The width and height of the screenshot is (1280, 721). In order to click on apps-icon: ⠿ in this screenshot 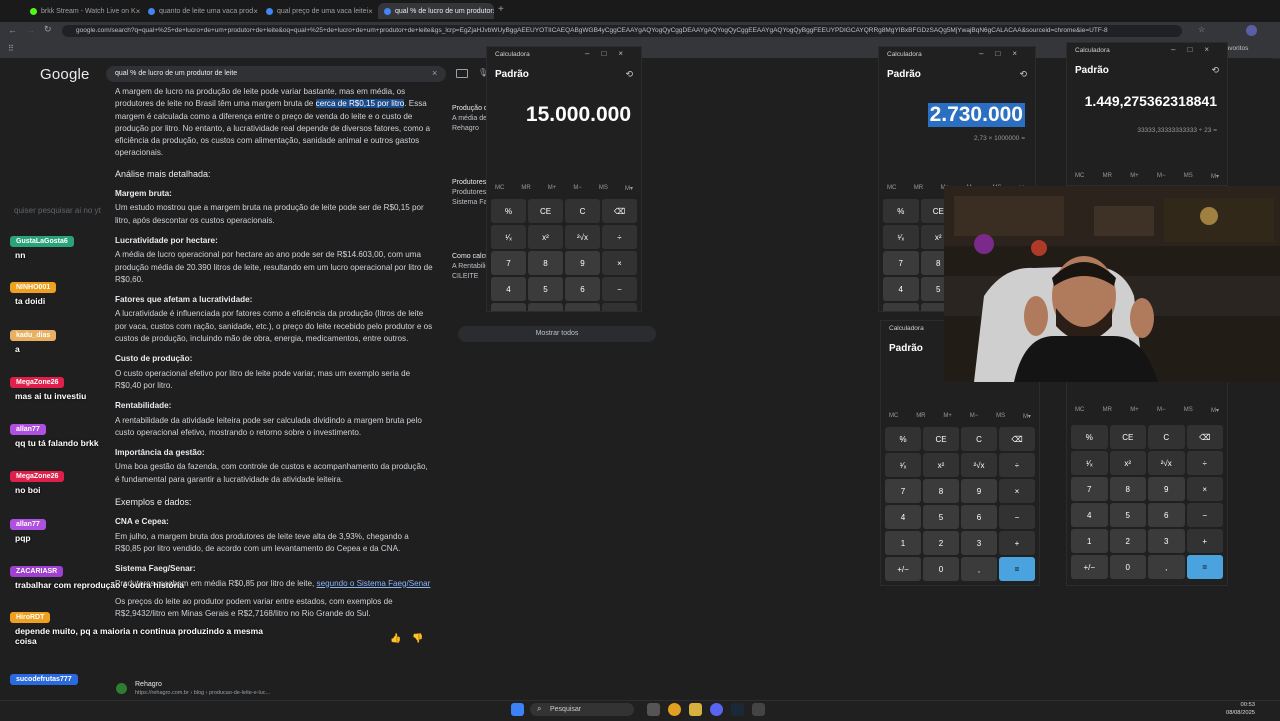, I will do `click(11, 48)`.